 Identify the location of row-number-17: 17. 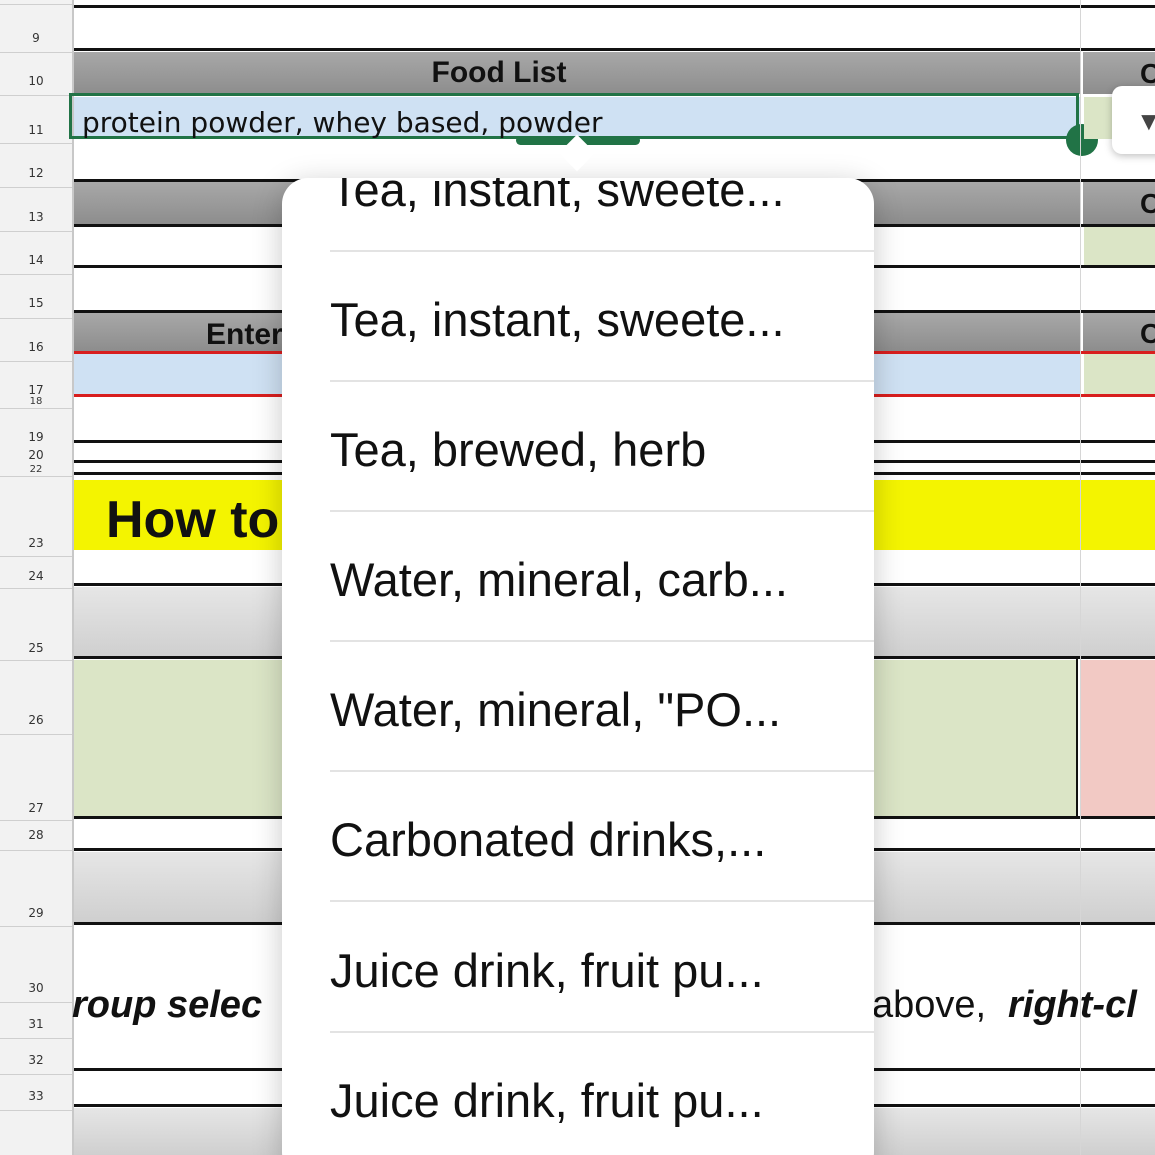
(36, 390).